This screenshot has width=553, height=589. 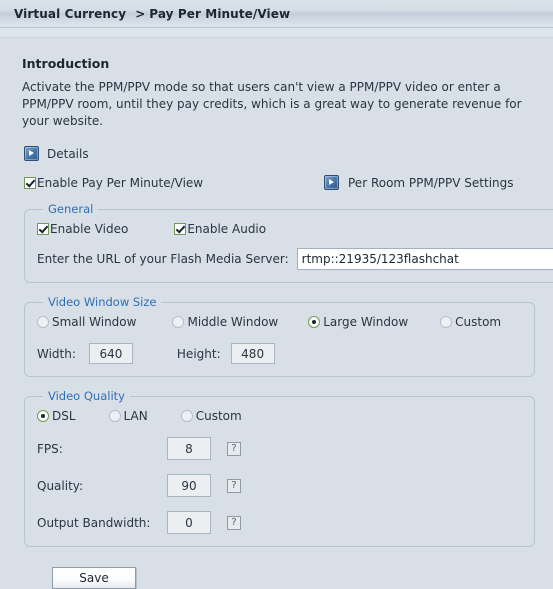 I want to click on width-label: Width:, so click(x=56, y=353).